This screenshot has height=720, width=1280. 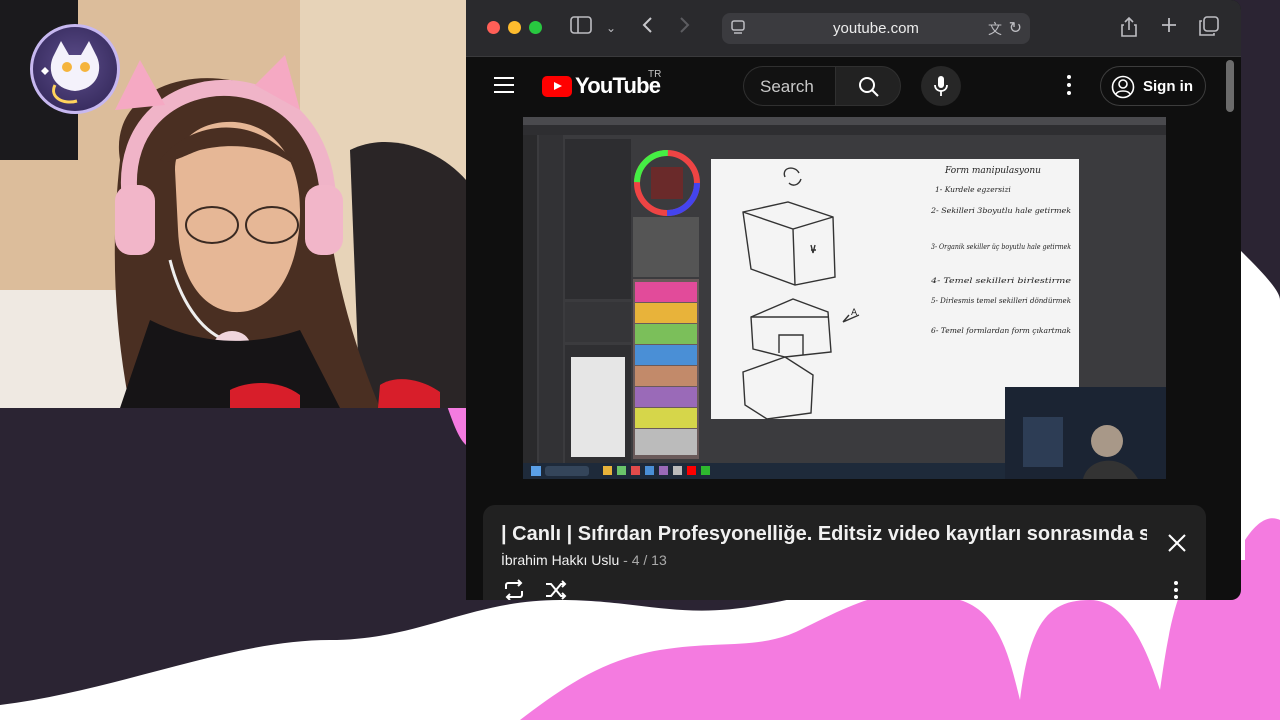 I want to click on youtube-header: YouTube TR Search Sign in, so click(x=853, y=86).